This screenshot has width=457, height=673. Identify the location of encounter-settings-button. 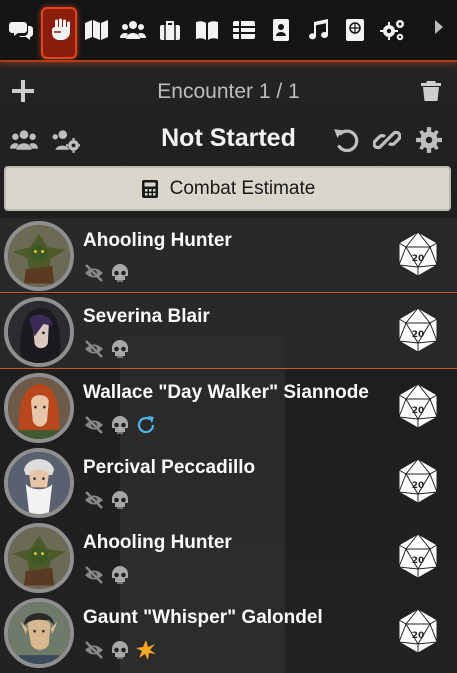
(429, 140).